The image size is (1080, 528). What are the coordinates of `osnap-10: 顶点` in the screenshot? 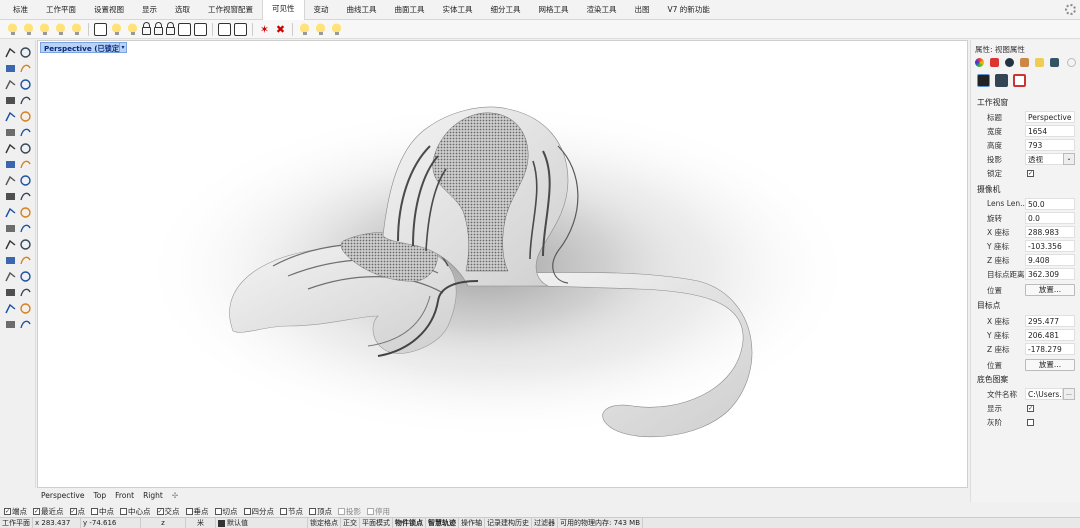 It's located at (320, 511).